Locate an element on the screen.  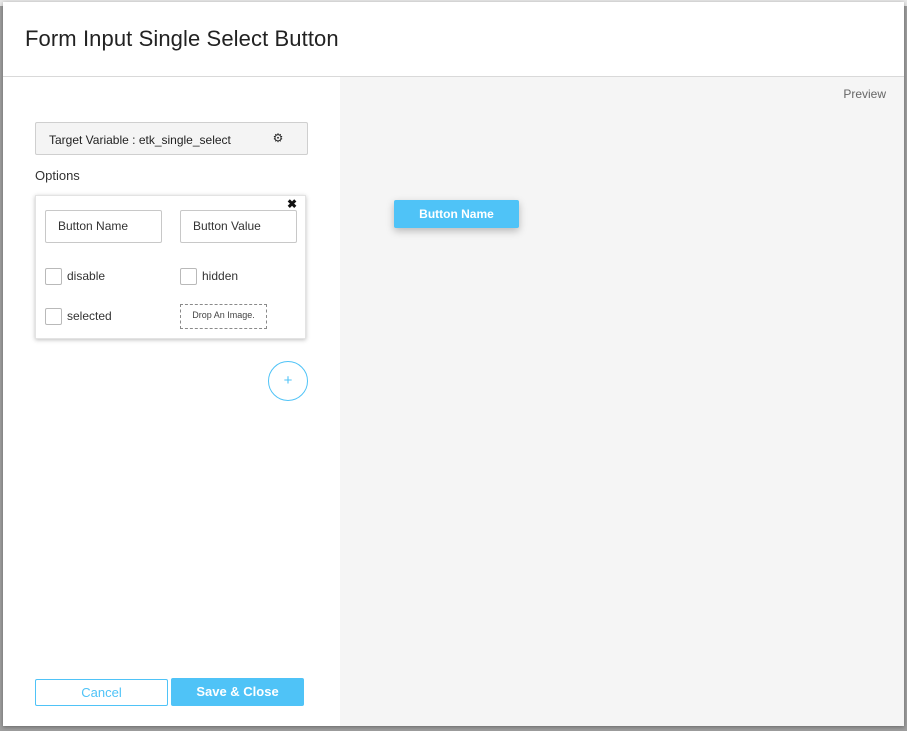
options-heading: Options is located at coordinates (57, 175).